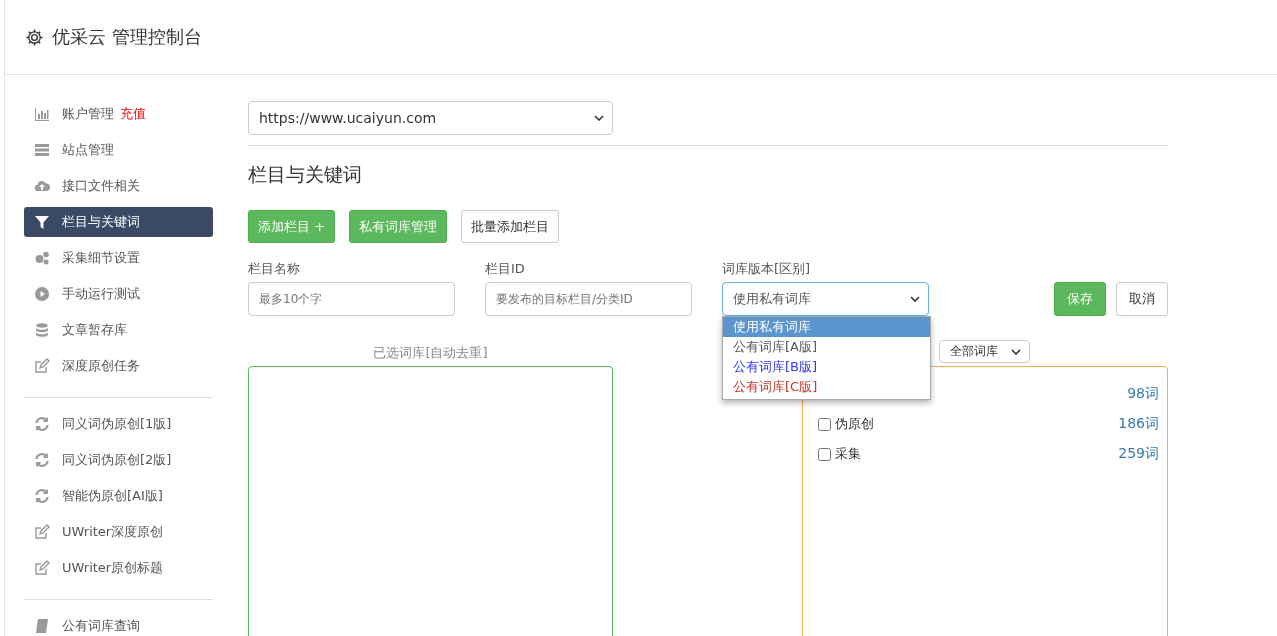  Describe the element at coordinates (42, 114) in the screenshot. I see `bar-chart-icon` at that location.